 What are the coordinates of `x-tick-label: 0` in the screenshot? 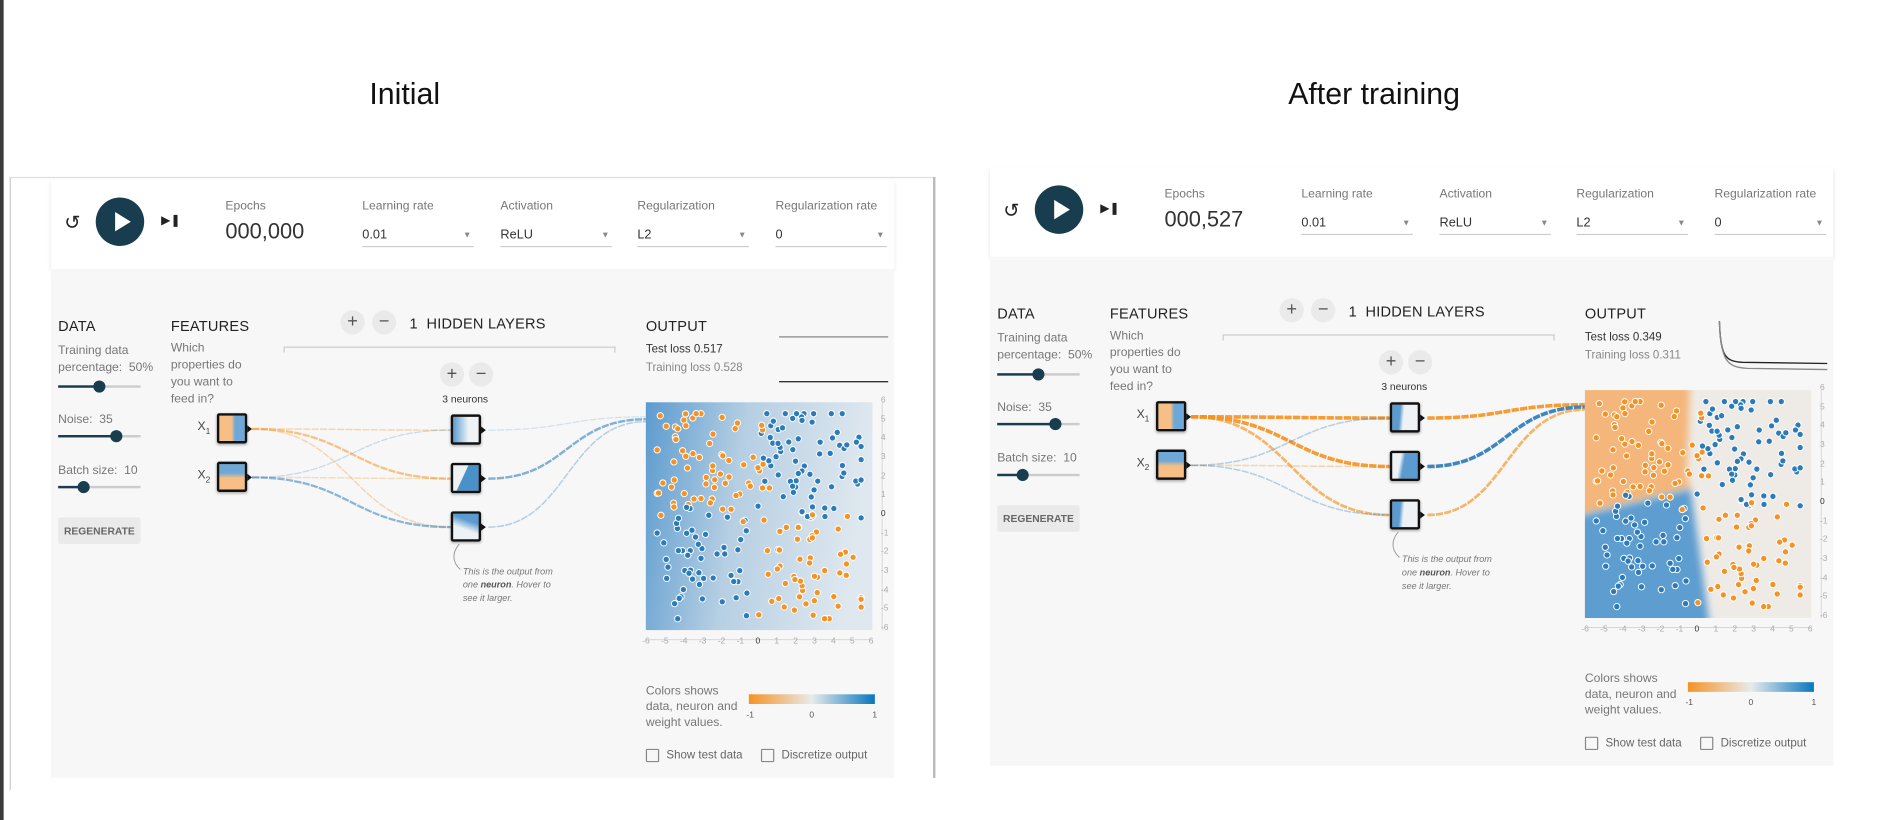 It's located at (758, 641).